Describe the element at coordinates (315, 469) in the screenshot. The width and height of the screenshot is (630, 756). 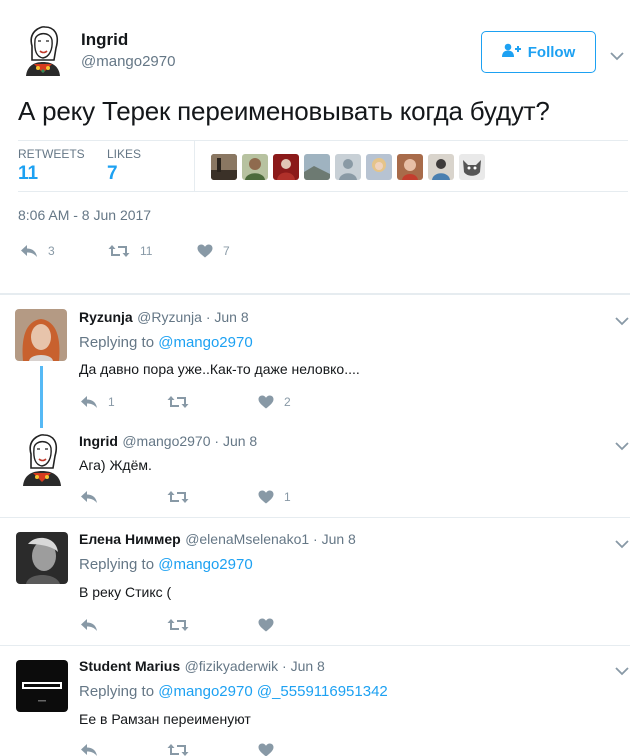
I see `reply-tweet: Ingrid @mango2970 · Jun 8 Ага) Ждём. 1` at that location.